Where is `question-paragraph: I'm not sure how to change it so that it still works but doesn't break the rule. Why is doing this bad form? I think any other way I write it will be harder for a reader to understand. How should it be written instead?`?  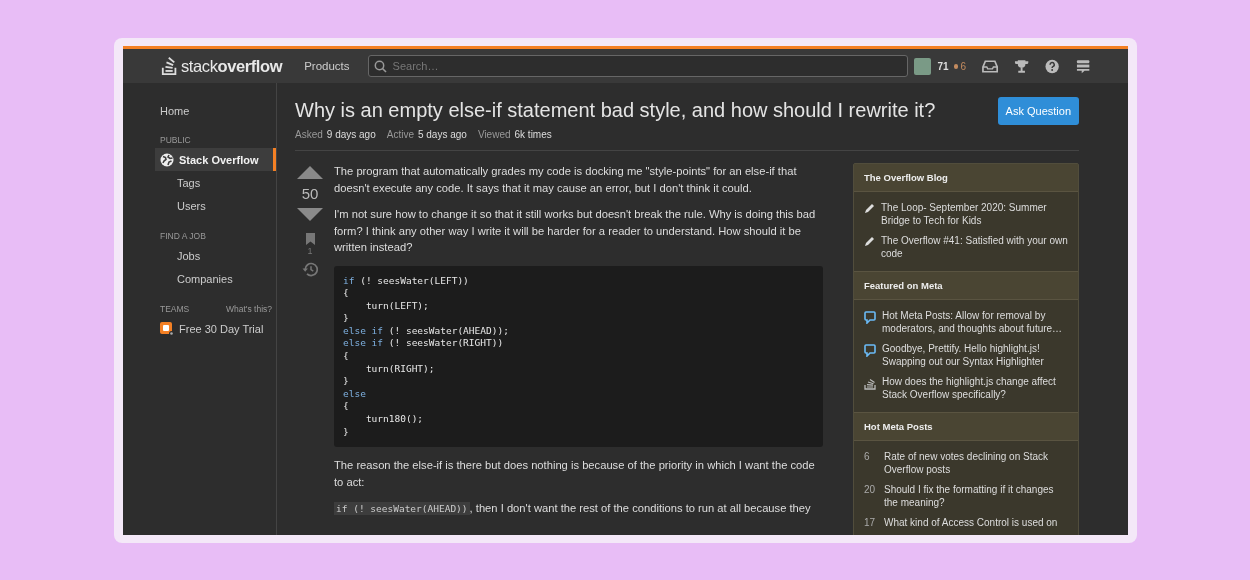
question-paragraph: I'm not sure how to change it so that it still works but doesn't break the rule. Why is doing this bad form? I think any other way I write it will be harder for a reader to understand. How should it be written instead? is located at coordinates (575, 231).